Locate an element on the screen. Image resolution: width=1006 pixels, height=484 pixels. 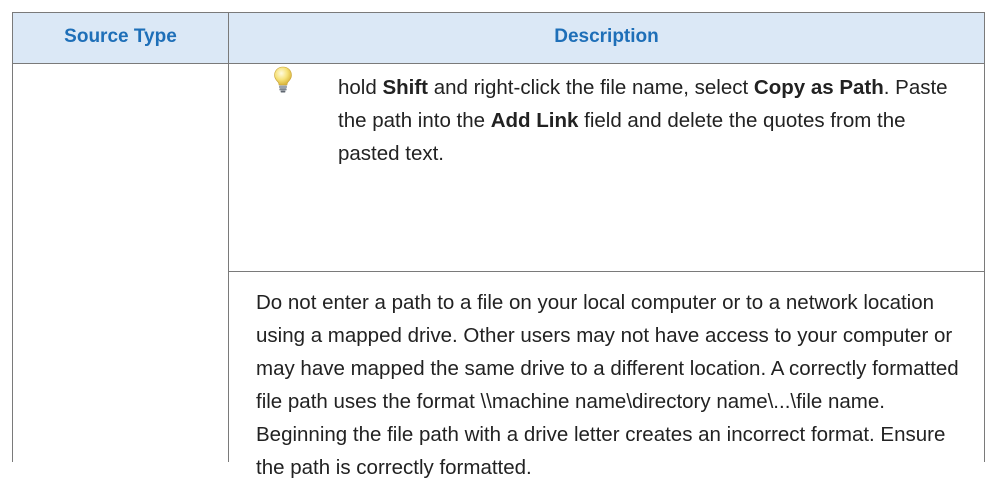
tip-text-bold: Add Link is located at coordinates (534, 120).